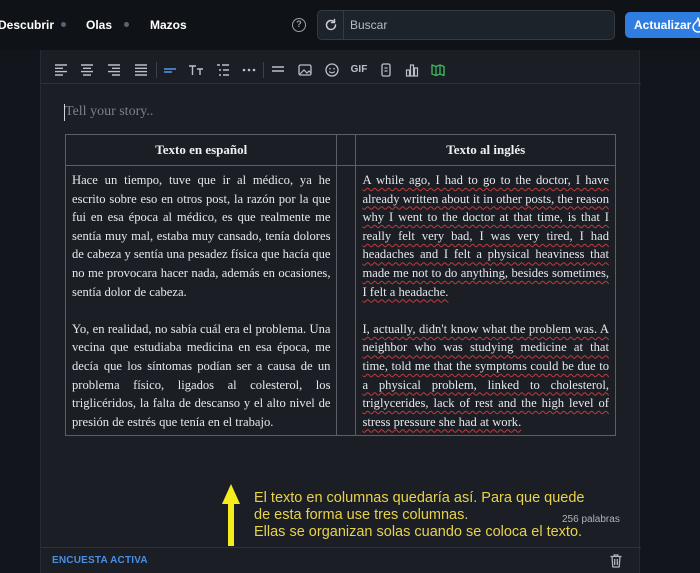 The width and height of the screenshot is (700, 573). What do you see at coordinates (201, 150) in the screenshot?
I see `header-spanish: Texto en español` at bounding box center [201, 150].